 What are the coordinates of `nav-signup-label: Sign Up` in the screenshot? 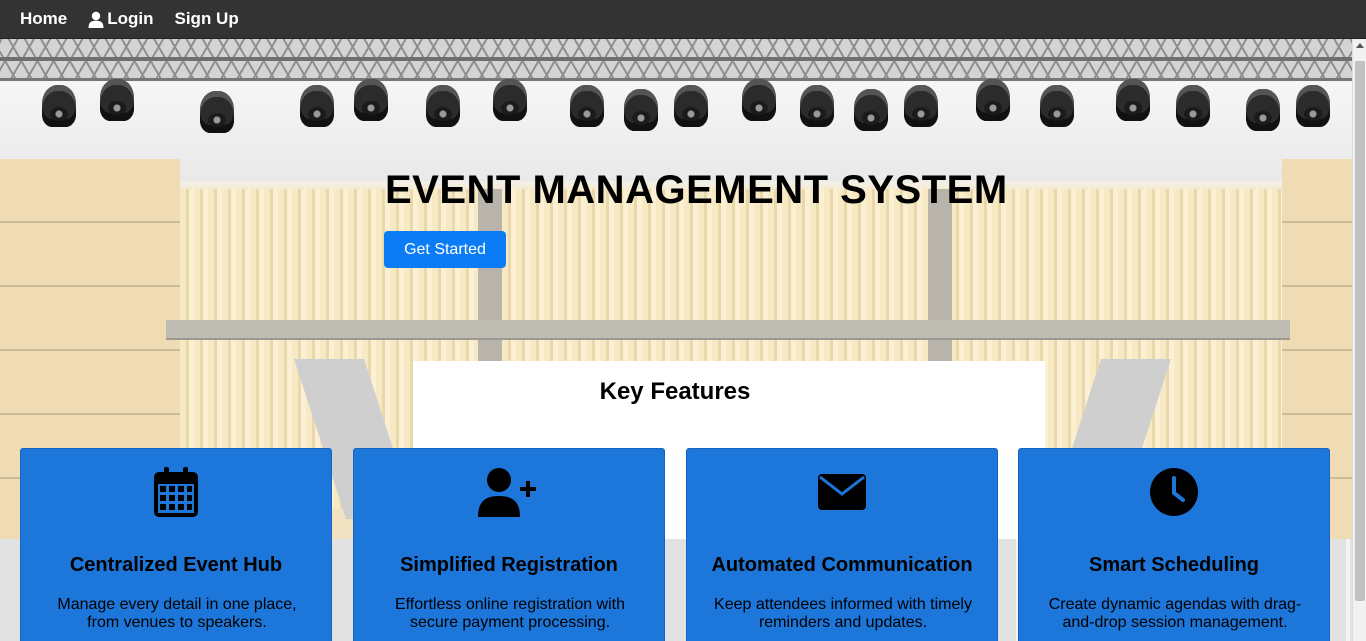 It's located at (206, 18).